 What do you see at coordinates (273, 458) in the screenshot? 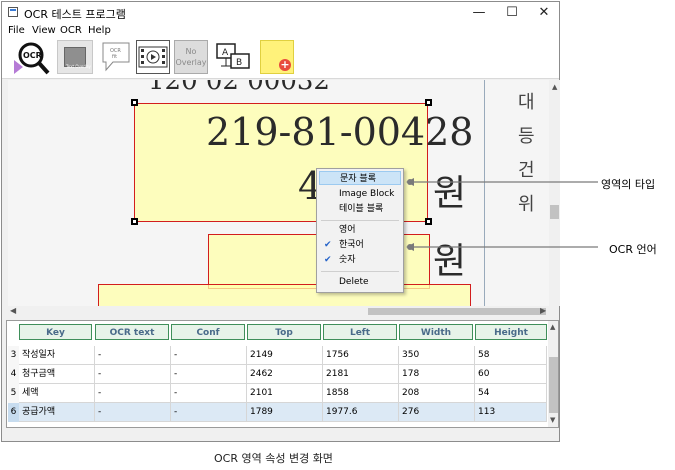
I see `figure-caption: OCR 영역 속성 변경 화면` at bounding box center [273, 458].